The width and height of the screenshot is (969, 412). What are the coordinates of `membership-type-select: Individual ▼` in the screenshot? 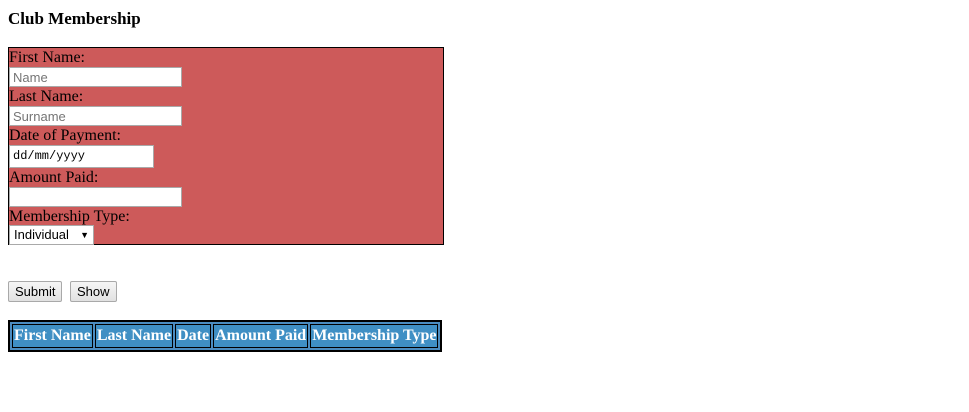 It's located at (51, 235).